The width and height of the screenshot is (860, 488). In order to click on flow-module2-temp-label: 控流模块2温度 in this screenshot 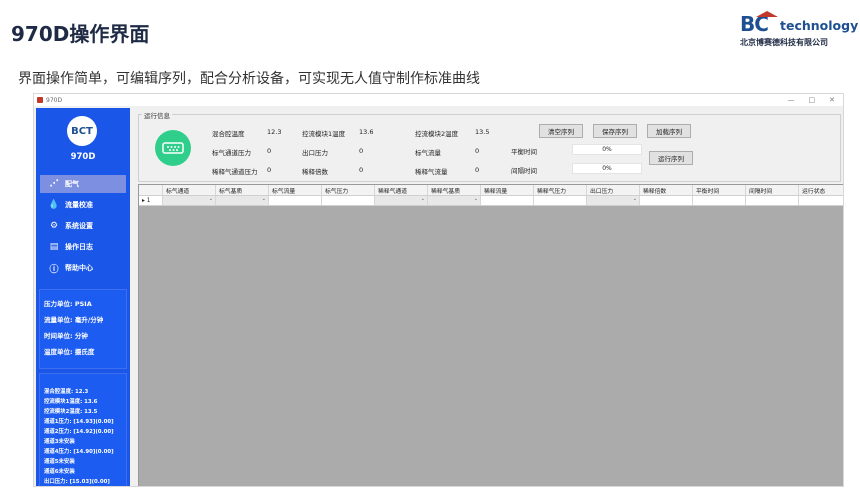, I will do `click(437, 134)`.